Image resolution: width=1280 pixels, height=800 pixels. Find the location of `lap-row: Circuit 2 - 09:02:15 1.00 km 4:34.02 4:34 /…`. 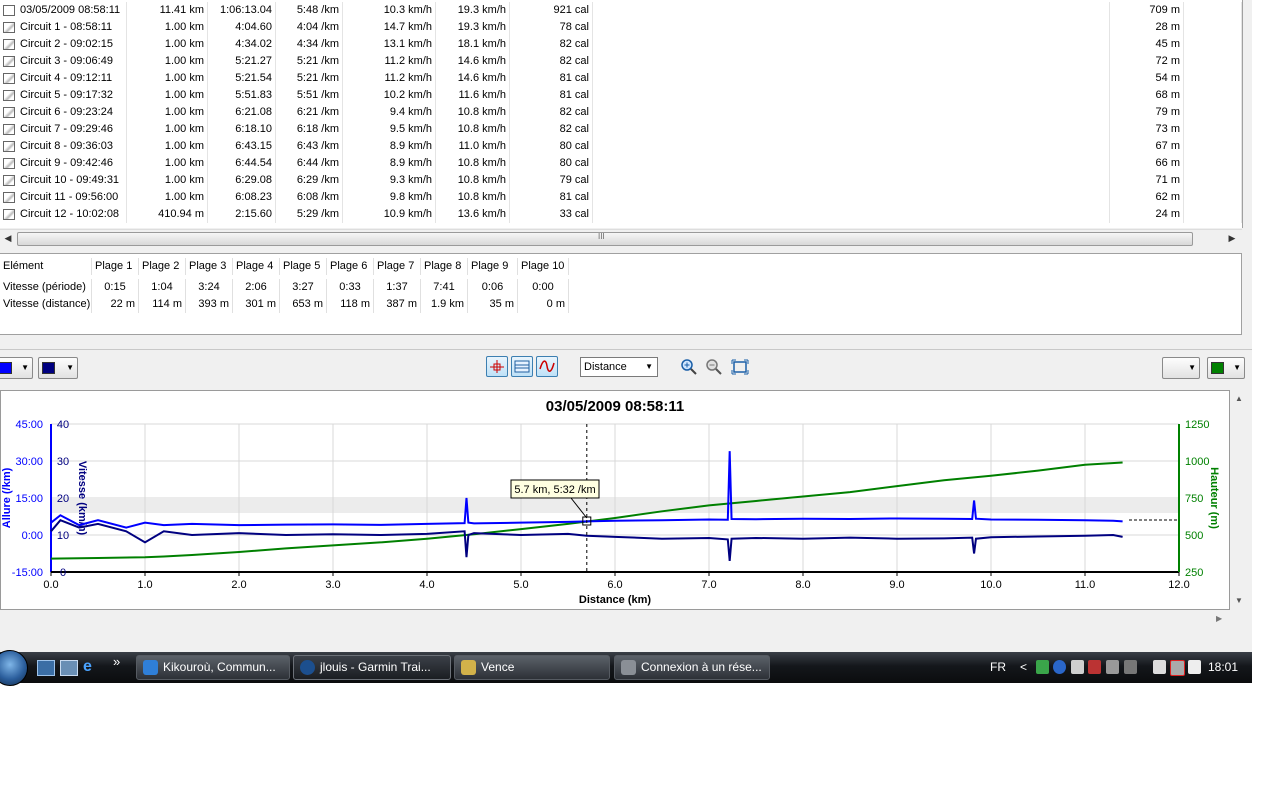

lap-row: Circuit 2 - 09:02:15 1.00 km 4:34.02 4:34 /… is located at coordinates (621, 44).